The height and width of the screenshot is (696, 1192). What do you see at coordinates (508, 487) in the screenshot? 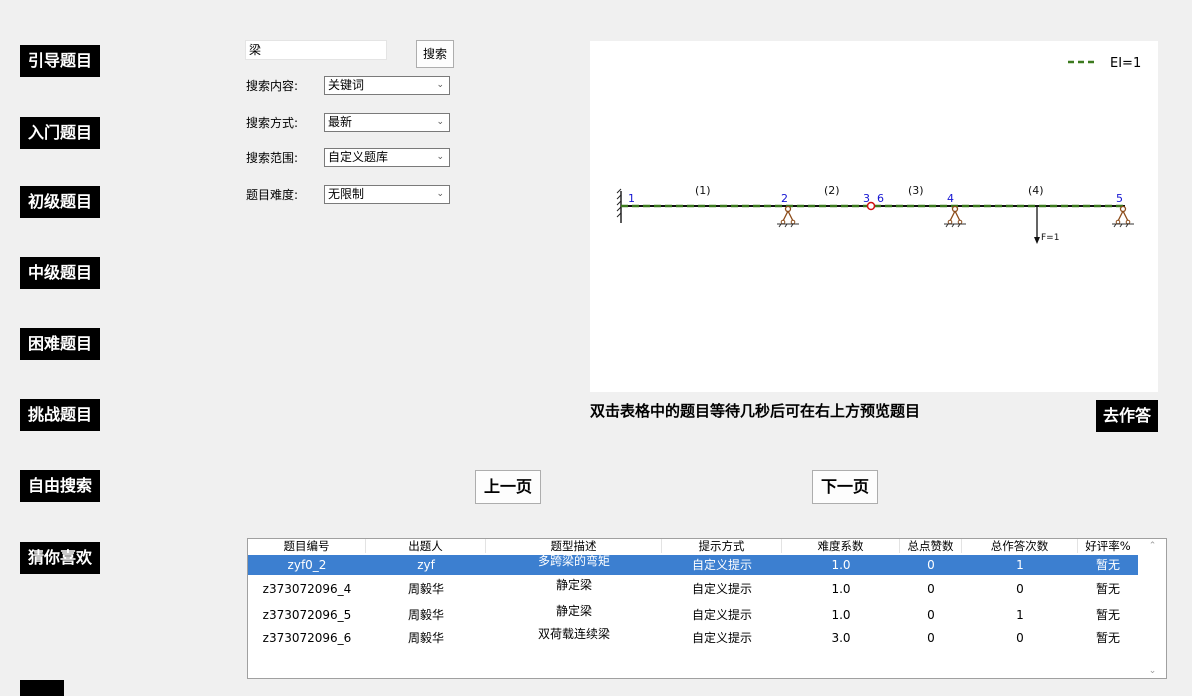
I see `prev-page-button: 上一页` at bounding box center [508, 487].